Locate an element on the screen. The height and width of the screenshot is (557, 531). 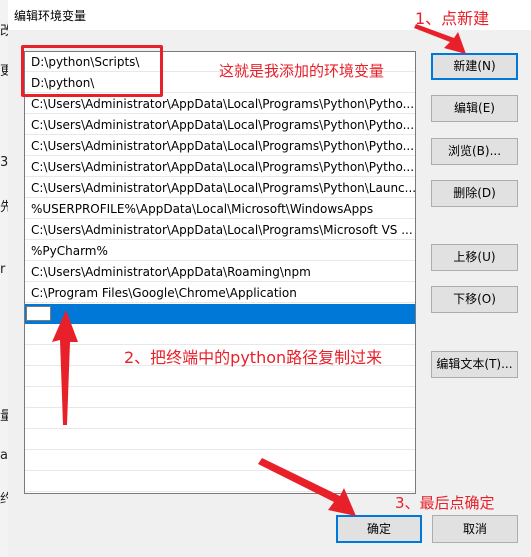
step1-annotation: 1、点新建 is located at coordinates (452, 18).